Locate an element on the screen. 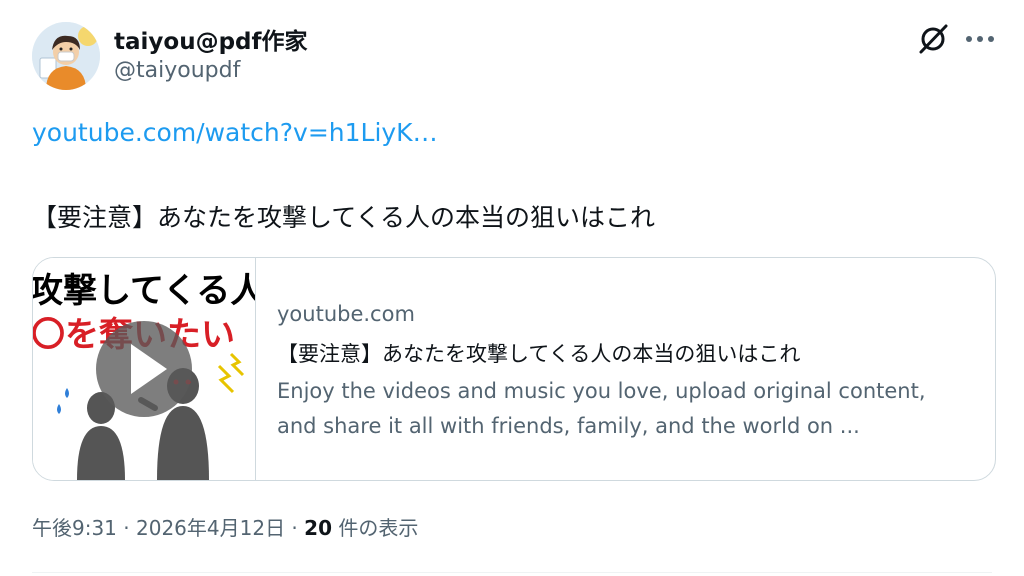 This screenshot has height=576, width=1024. avatar is located at coordinates (66, 56).